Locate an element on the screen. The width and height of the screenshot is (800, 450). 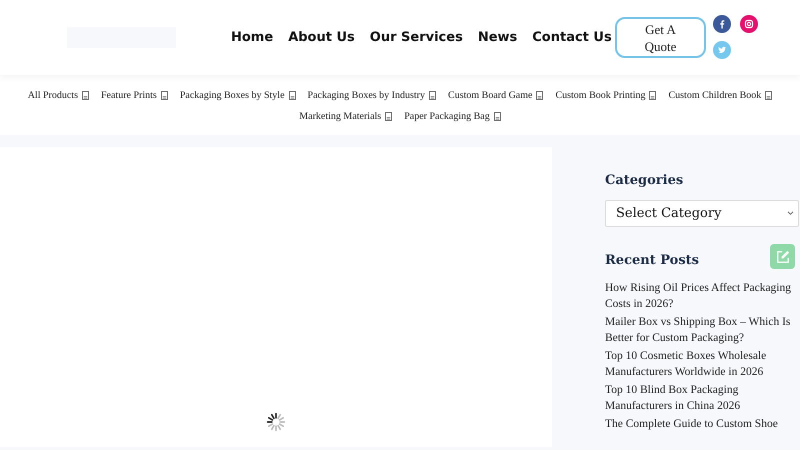
quote-button: Get A Quote is located at coordinates (660, 37).